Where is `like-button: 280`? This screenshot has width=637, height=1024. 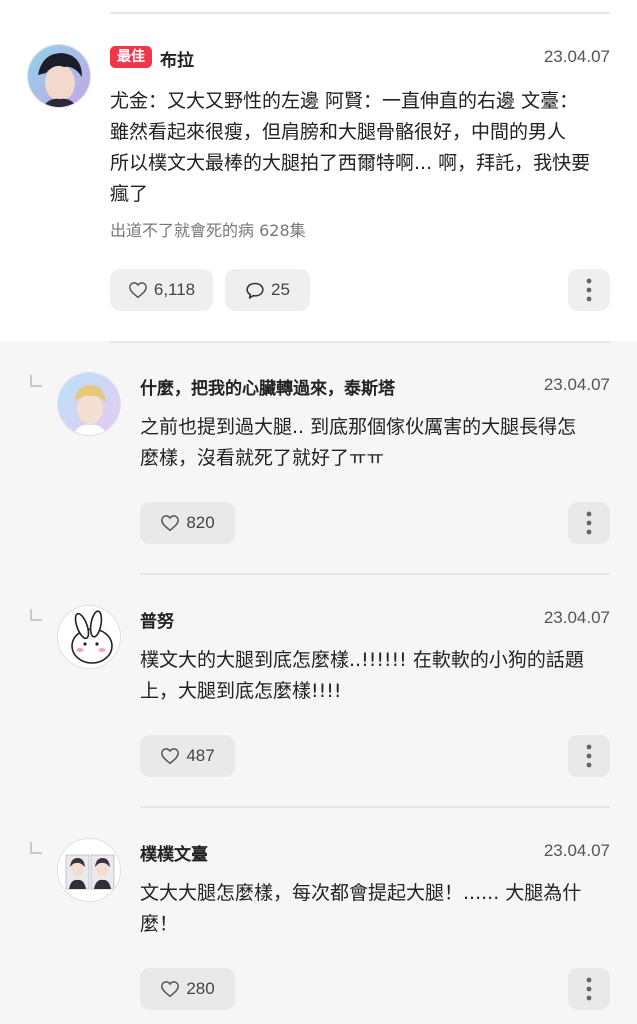
like-button: 280 is located at coordinates (187, 989).